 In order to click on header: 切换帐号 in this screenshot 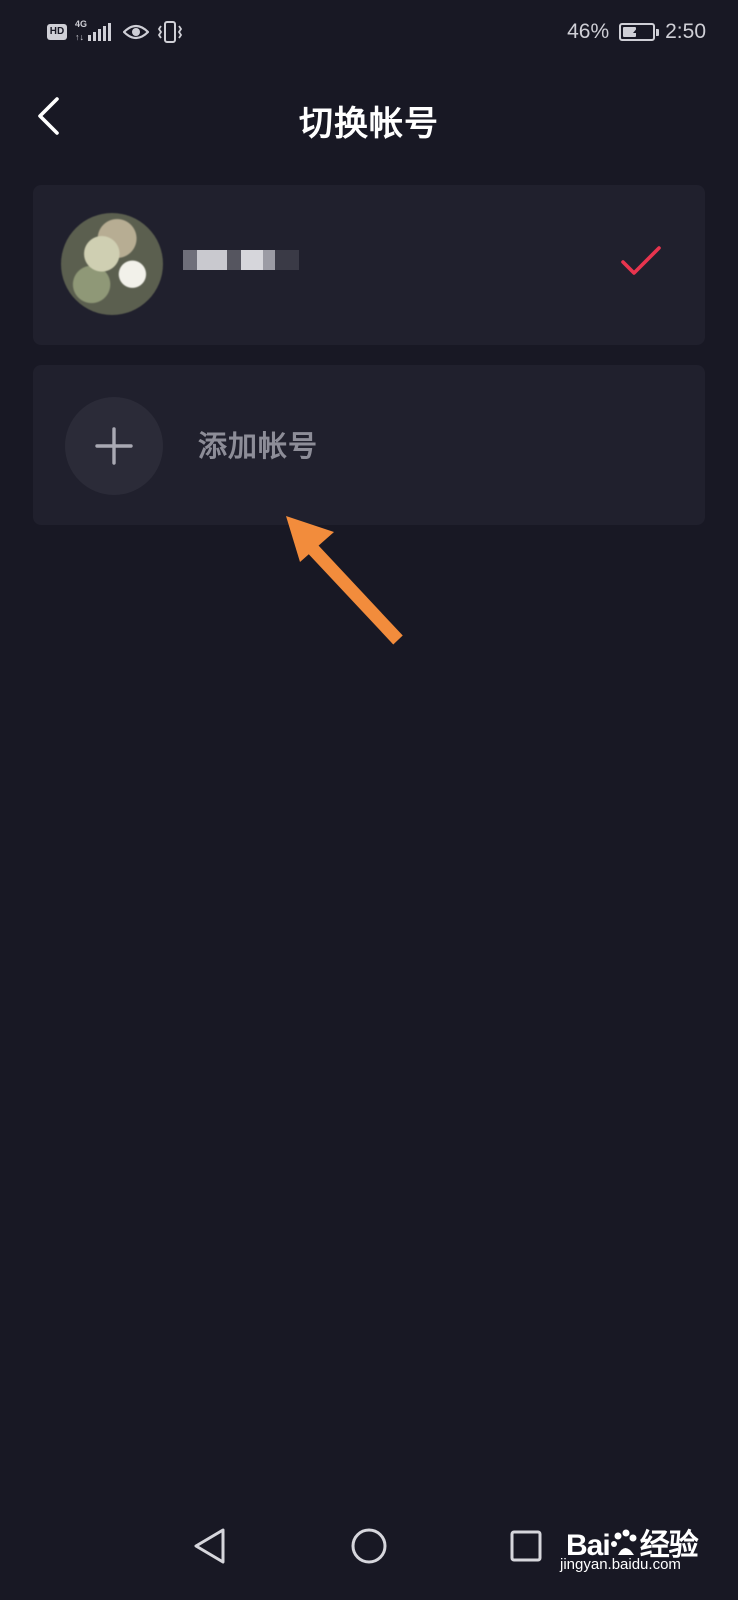, I will do `click(369, 116)`.